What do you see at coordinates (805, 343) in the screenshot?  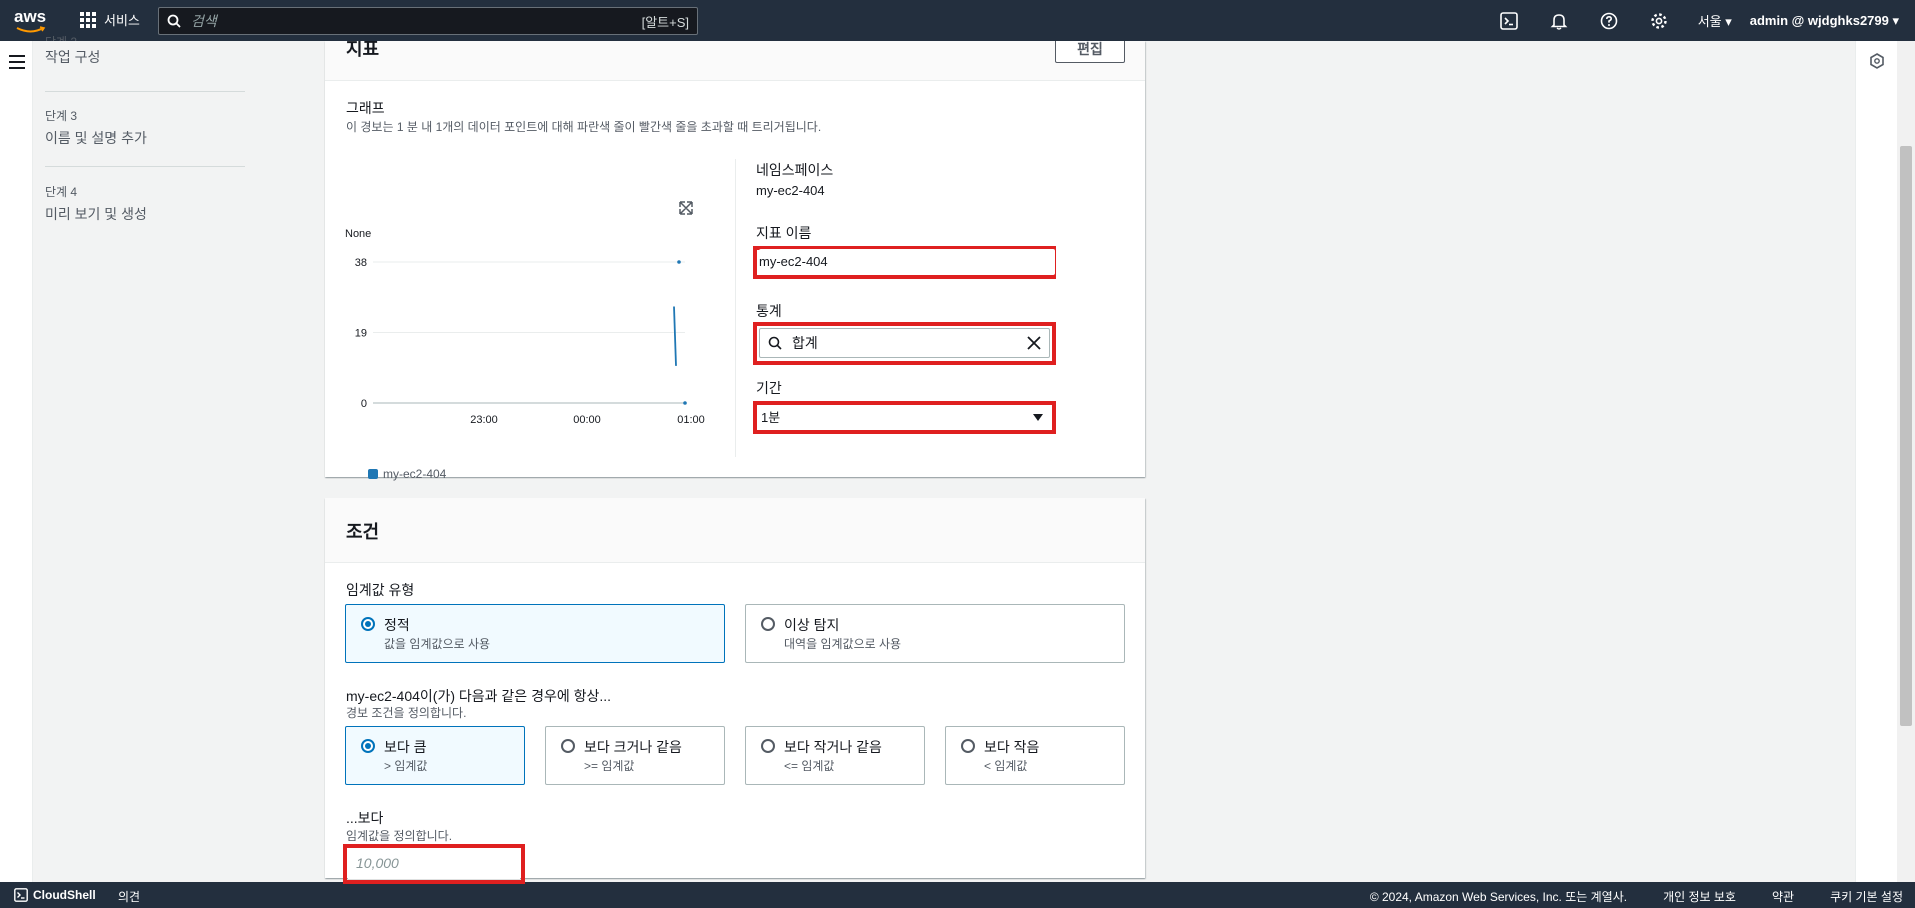 I see `statistic-value: 합계` at bounding box center [805, 343].